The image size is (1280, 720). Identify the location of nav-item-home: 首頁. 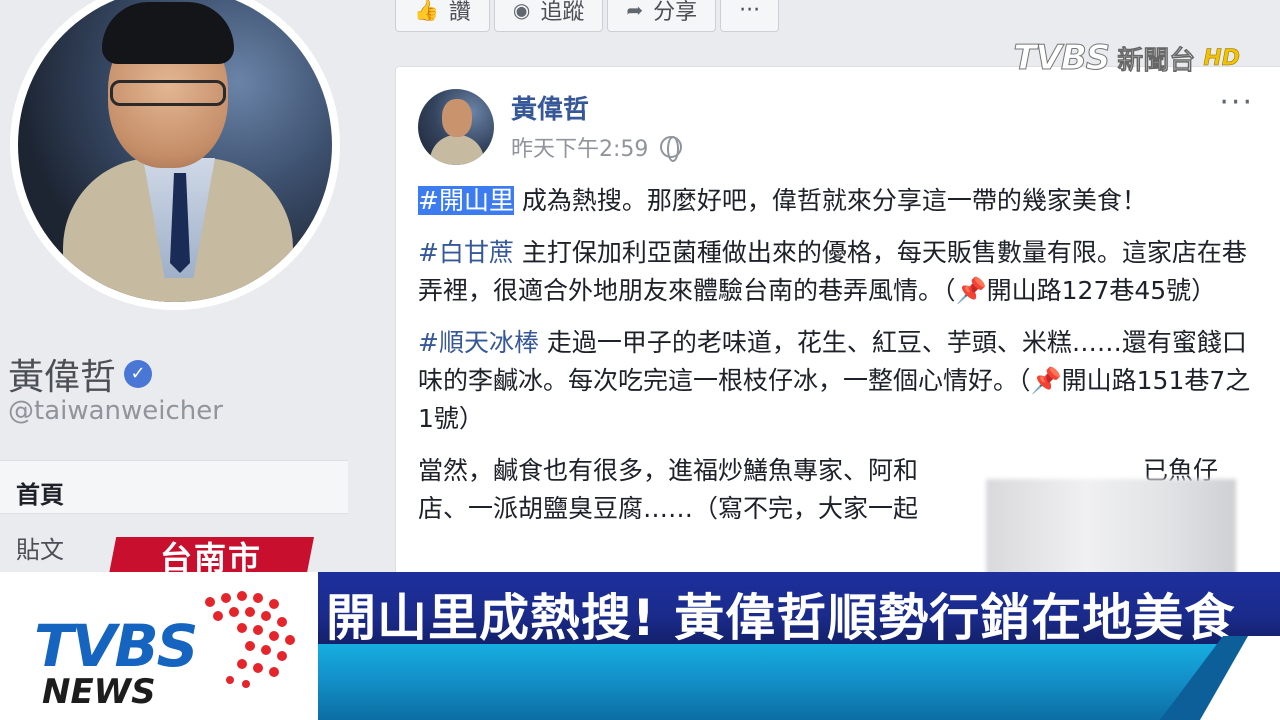
(174, 487).